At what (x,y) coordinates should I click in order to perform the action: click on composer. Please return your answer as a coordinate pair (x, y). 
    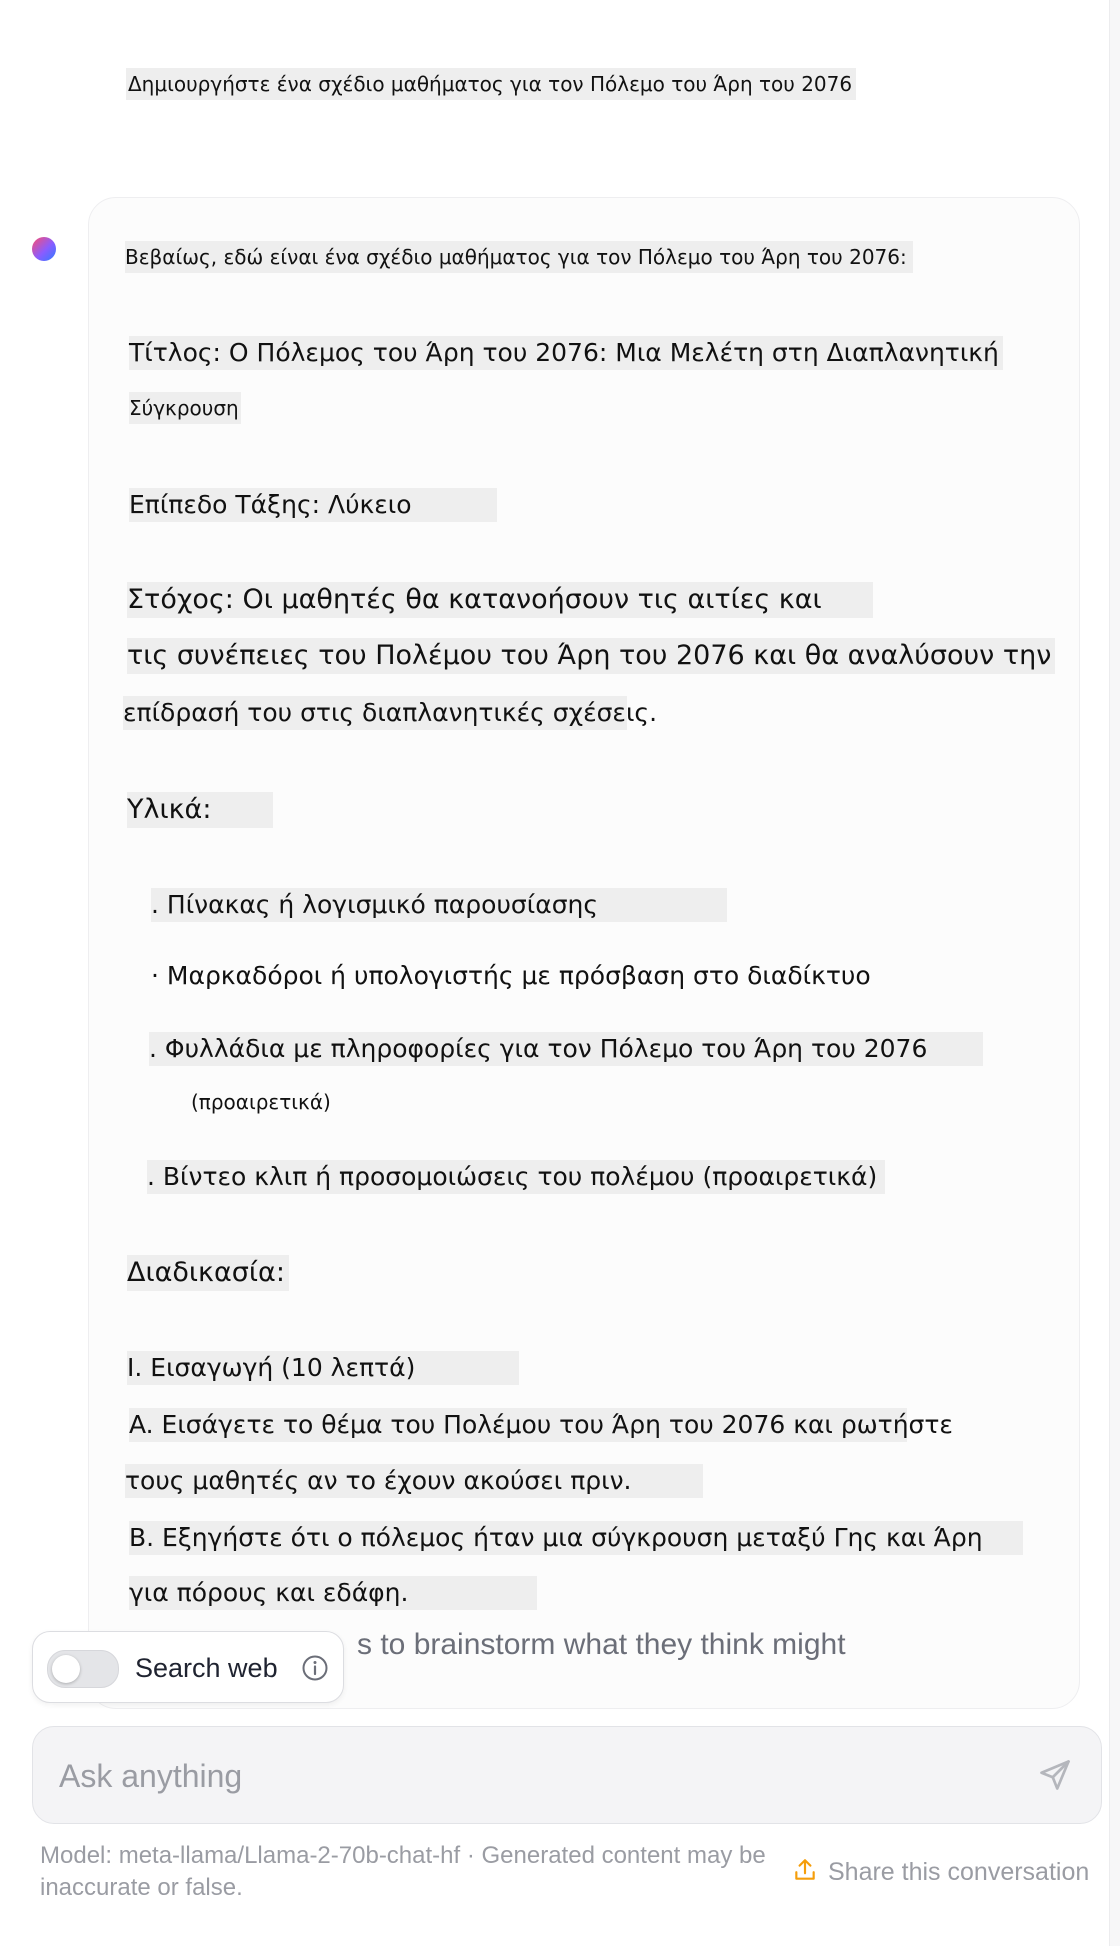
    Looking at the image, I should click on (567, 1775).